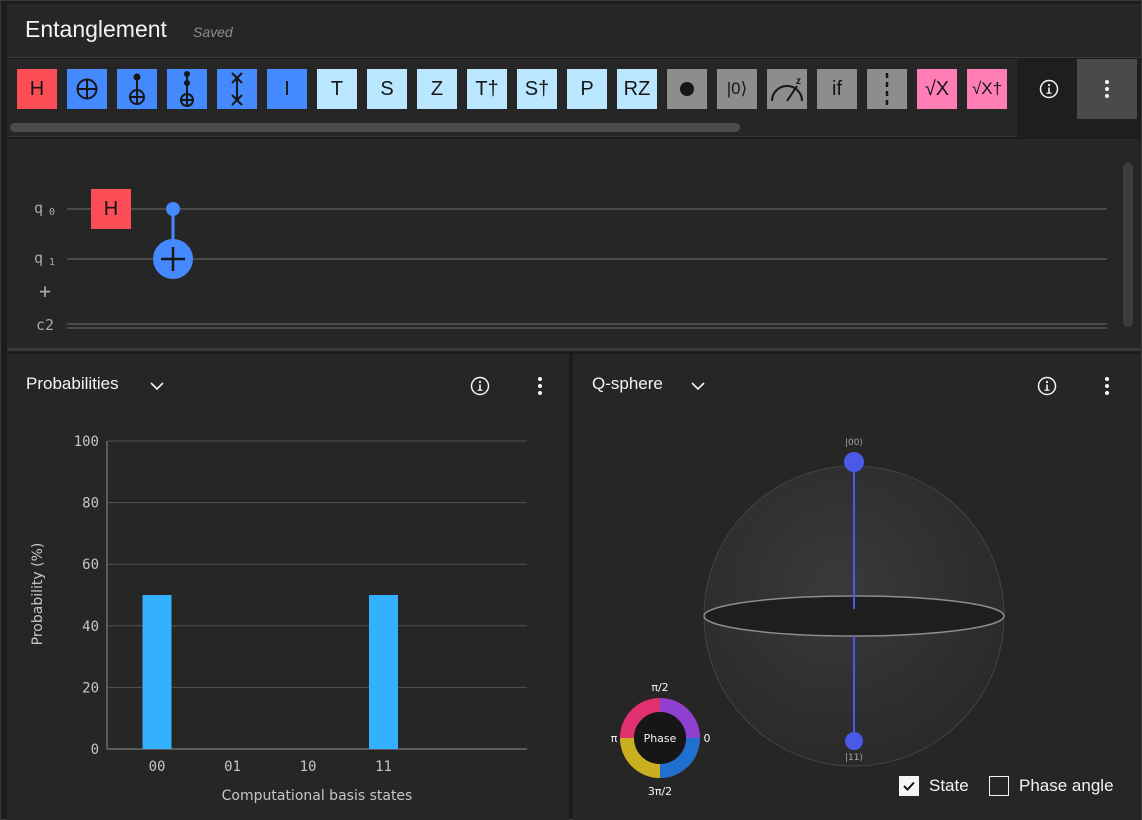  Describe the element at coordinates (659, 687) in the screenshot. I see `phase-top-label: π/2` at that location.